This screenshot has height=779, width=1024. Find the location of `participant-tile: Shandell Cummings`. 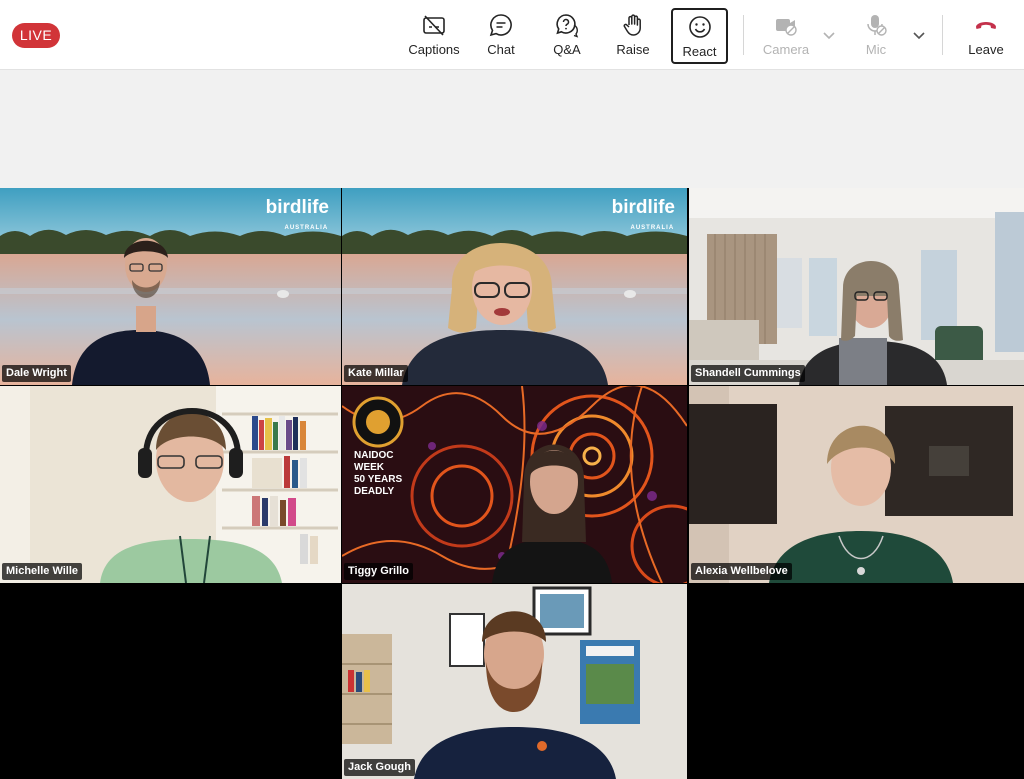

participant-tile: Shandell Cummings is located at coordinates (856, 286).